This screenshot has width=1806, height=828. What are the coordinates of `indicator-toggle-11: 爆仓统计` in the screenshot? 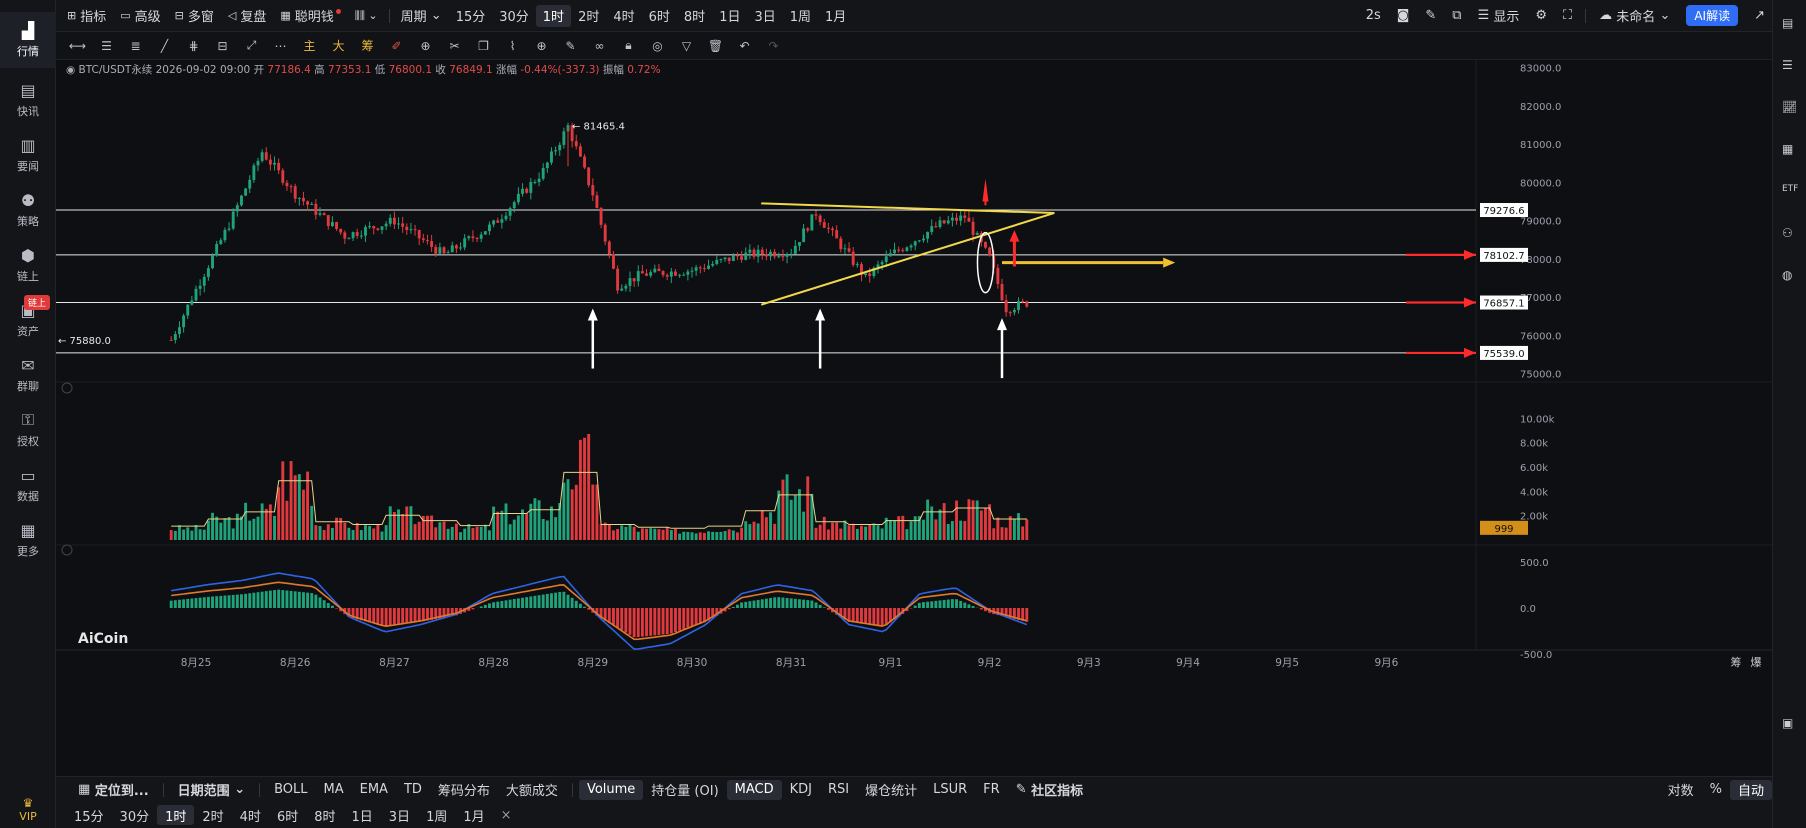 It's located at (891, 790).